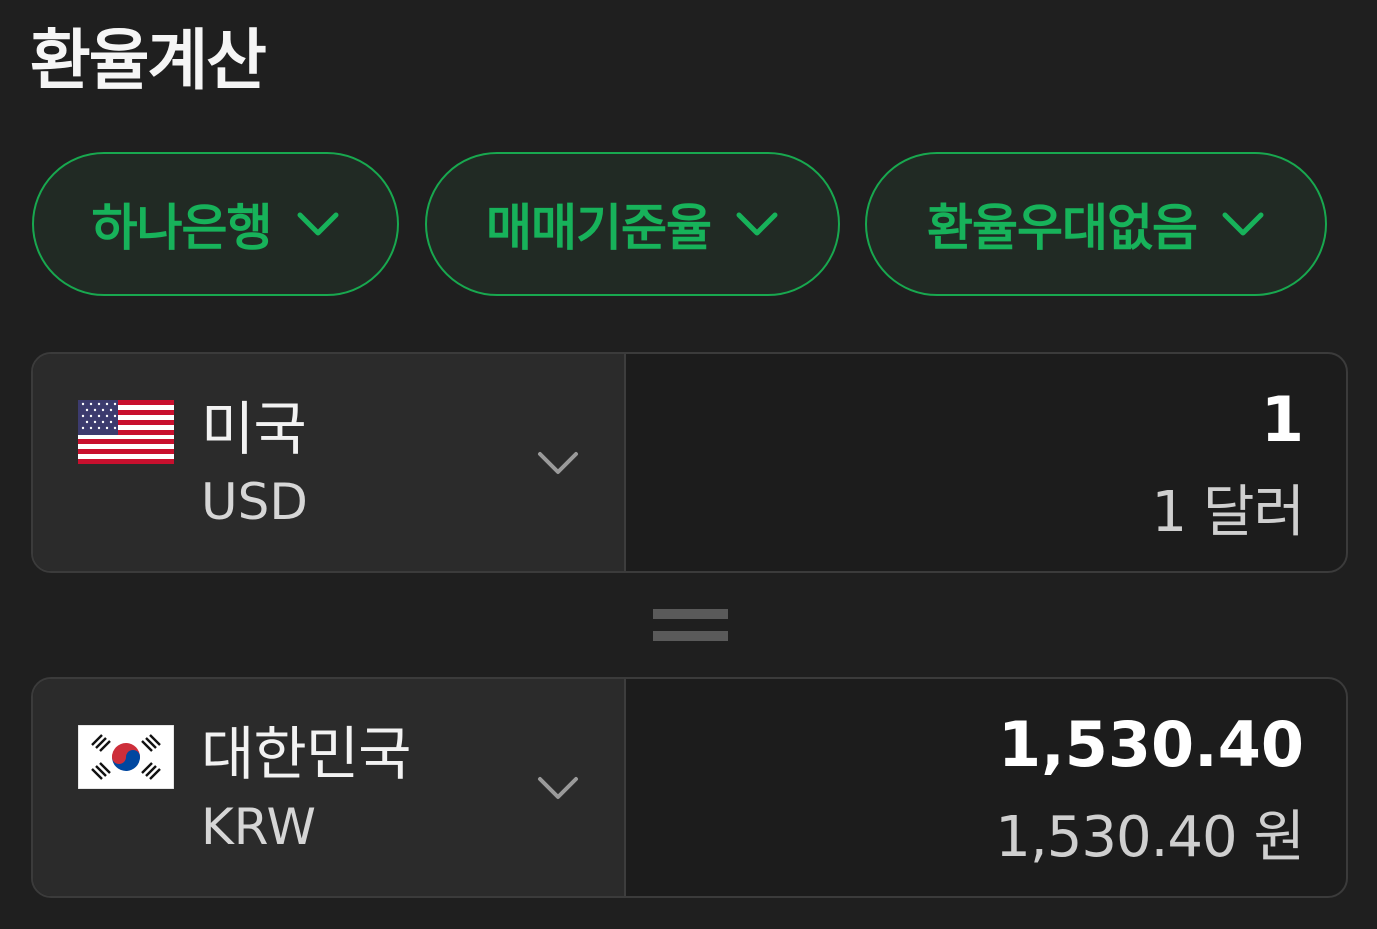  What do you see at coordinates (126, 432) in the screenshot?
I see `us-flag-icon` at bounding box center [126, 432].